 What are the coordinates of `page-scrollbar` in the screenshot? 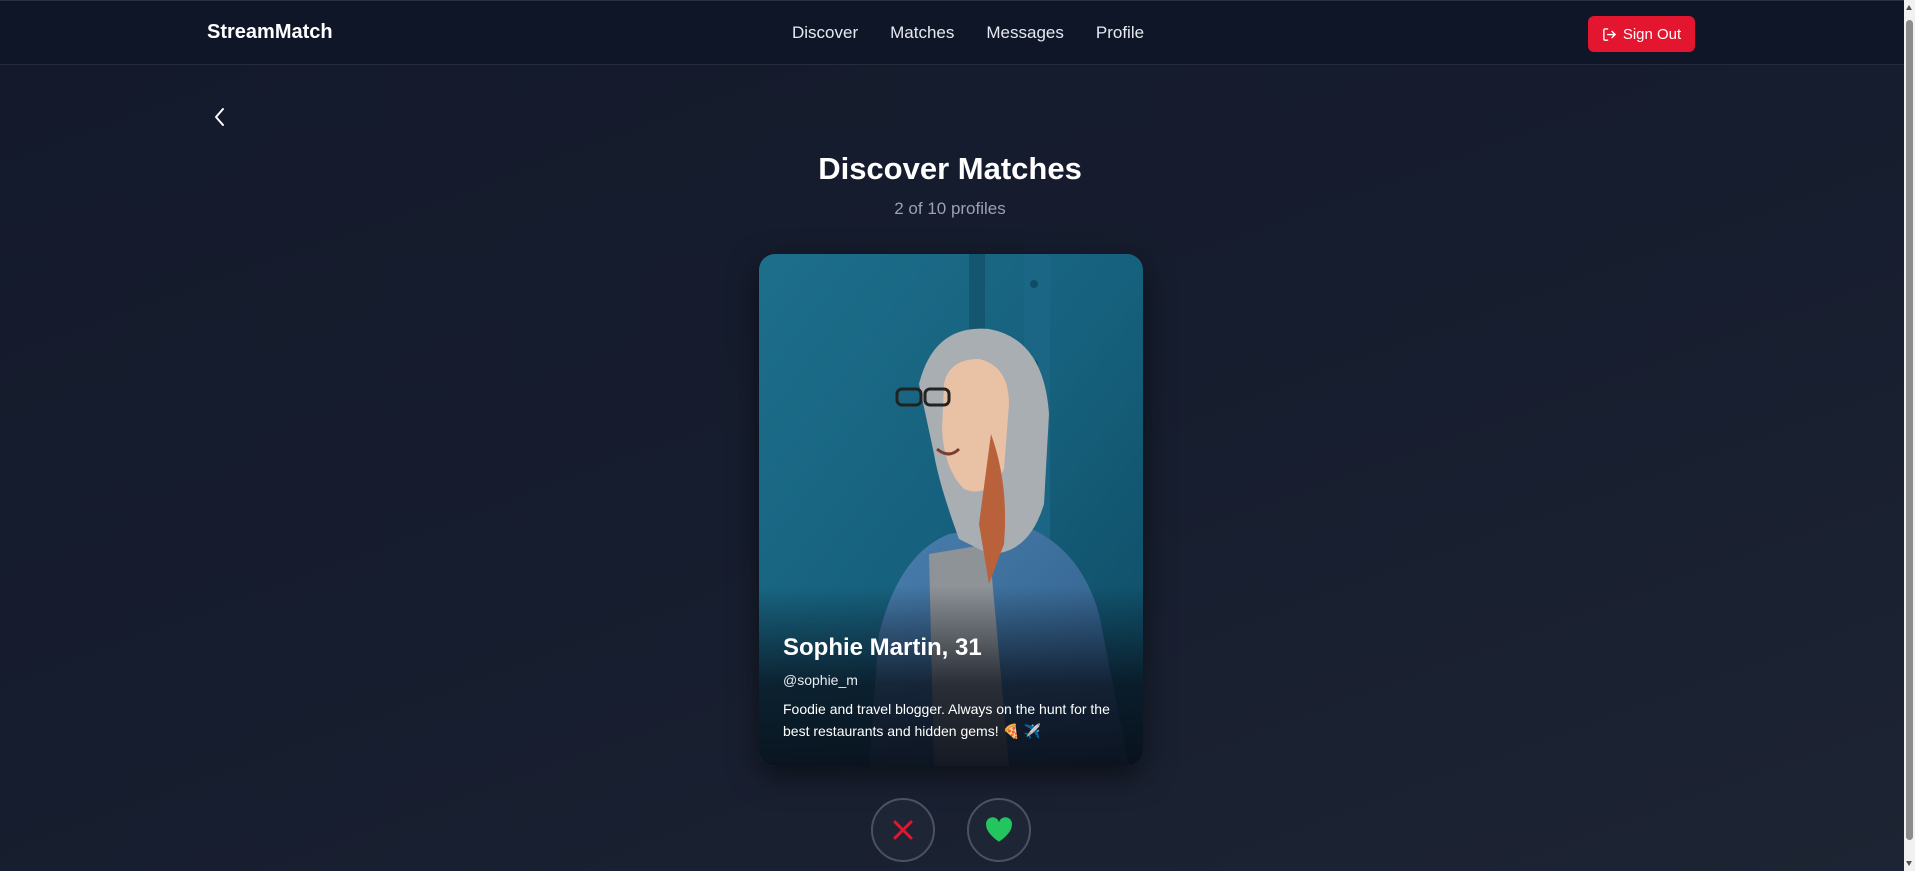 It's located at (1909, 435).